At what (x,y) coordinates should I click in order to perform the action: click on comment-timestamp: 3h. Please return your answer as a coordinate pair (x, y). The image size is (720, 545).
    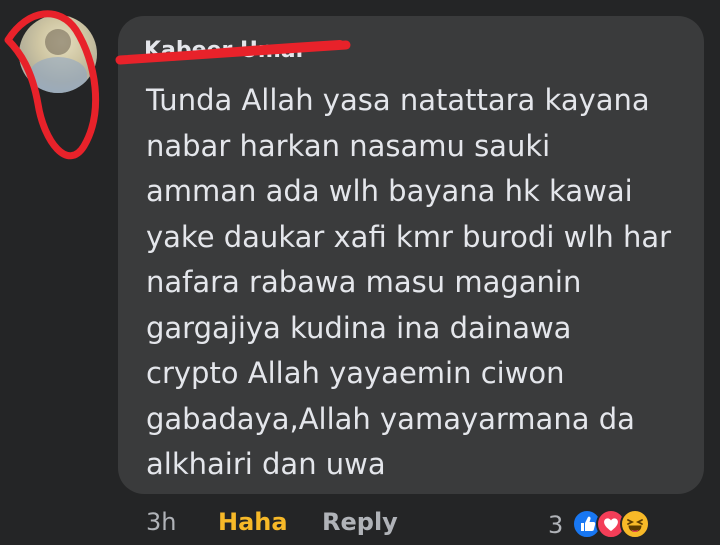
    Looking at the image, I should click on (161, 522).